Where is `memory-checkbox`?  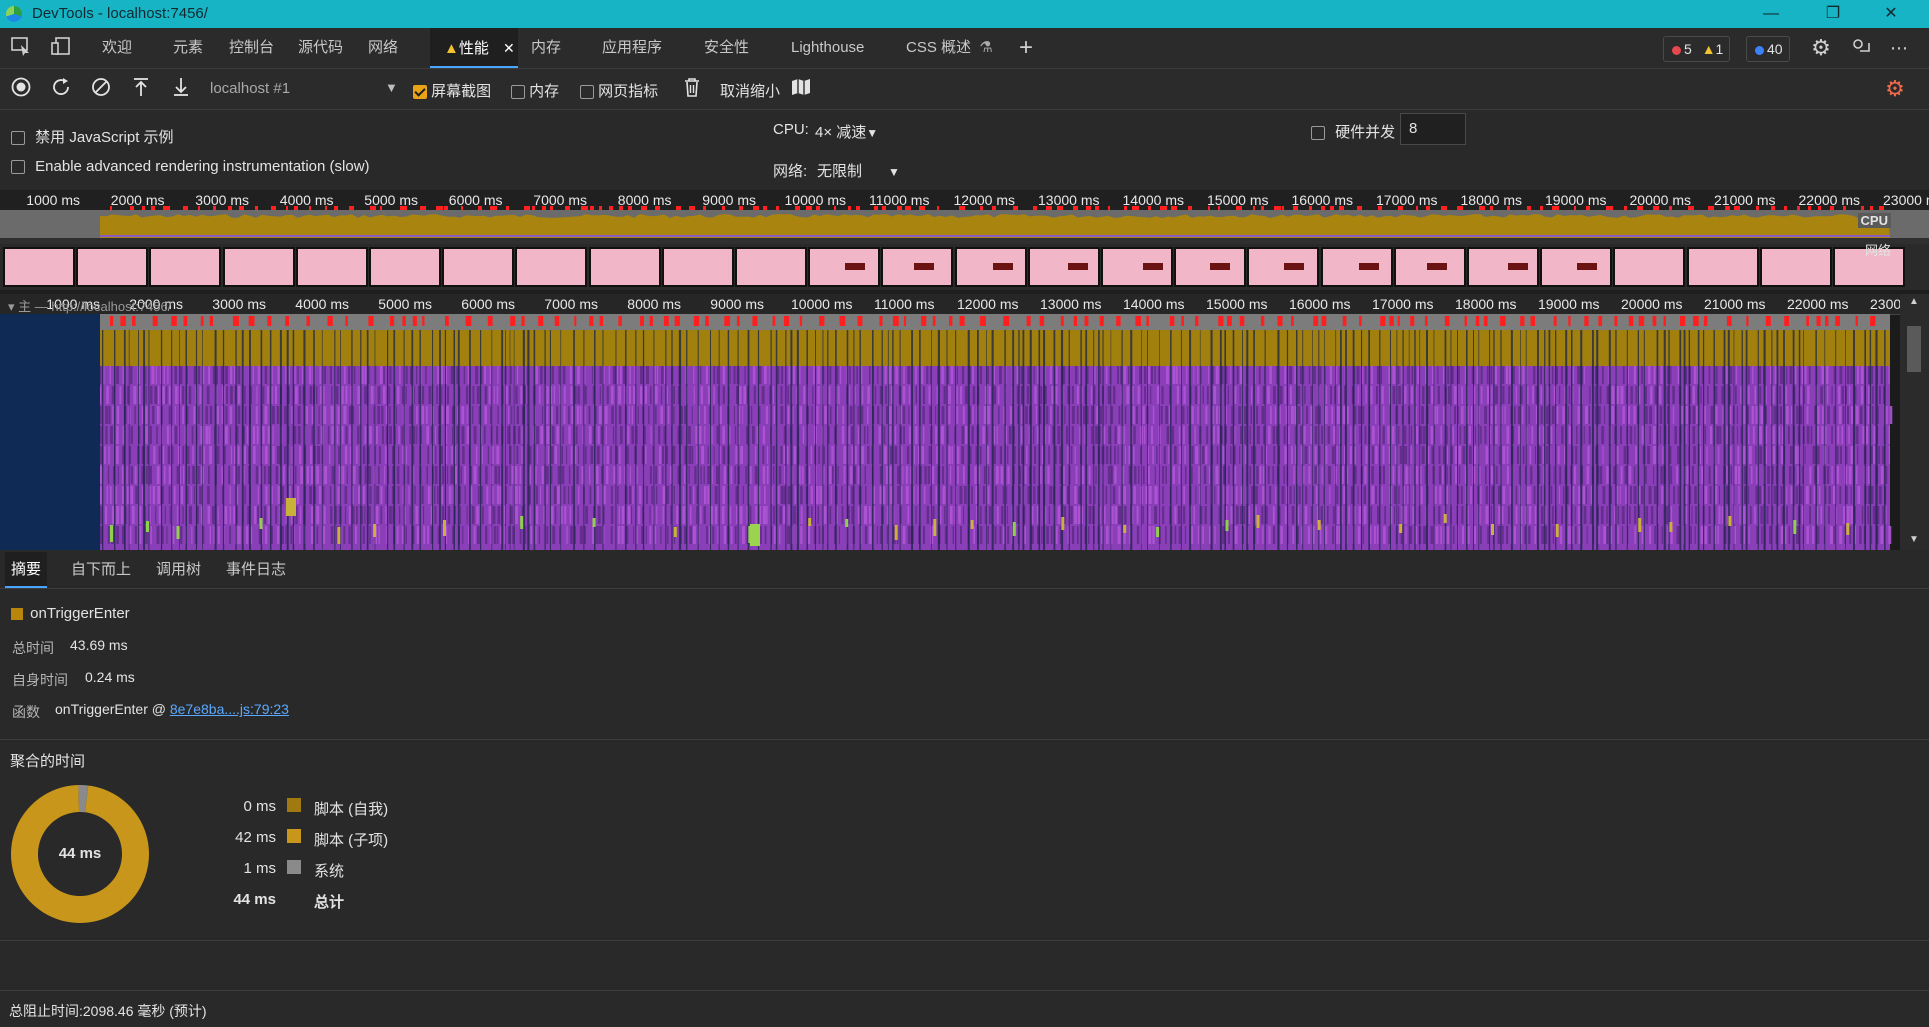
memory-checkbox is located at coordinates (518, 92).